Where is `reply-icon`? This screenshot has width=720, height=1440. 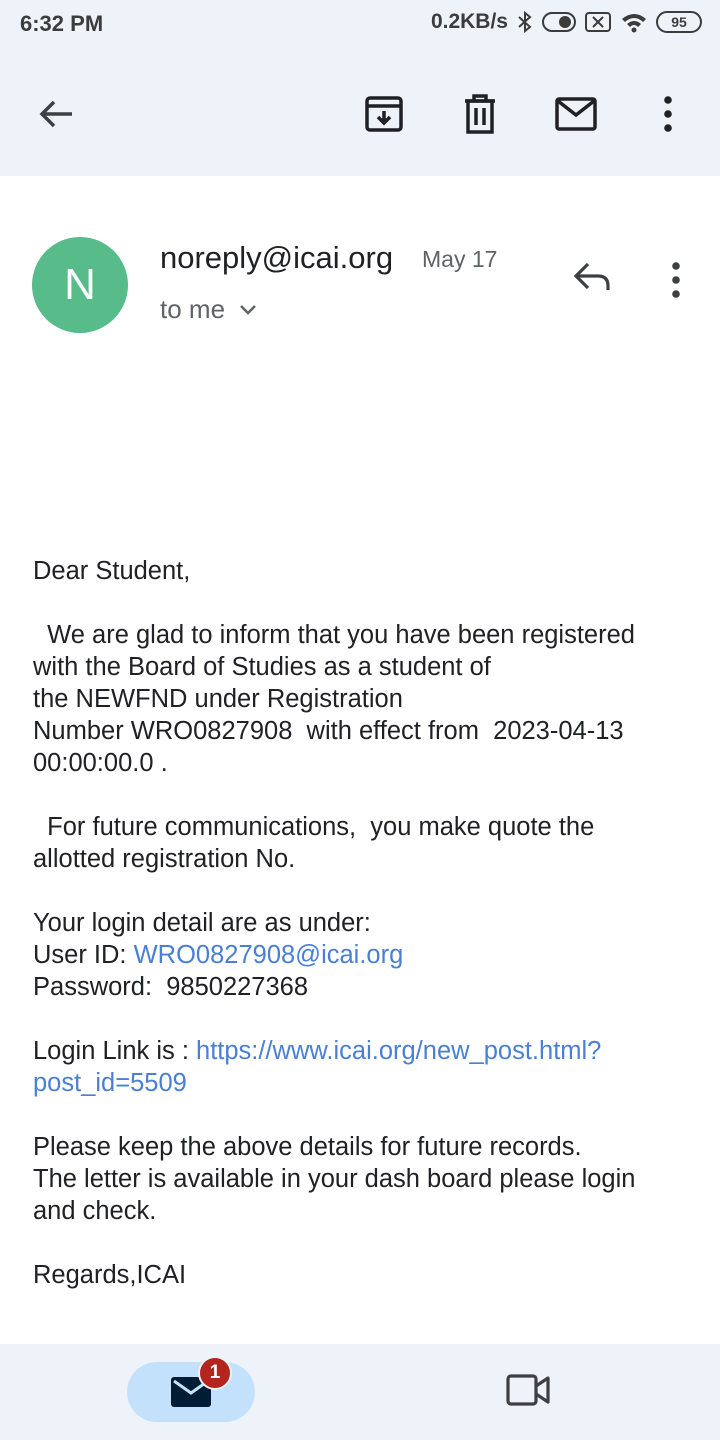 reply-icon is located at coordinates (592, 280).